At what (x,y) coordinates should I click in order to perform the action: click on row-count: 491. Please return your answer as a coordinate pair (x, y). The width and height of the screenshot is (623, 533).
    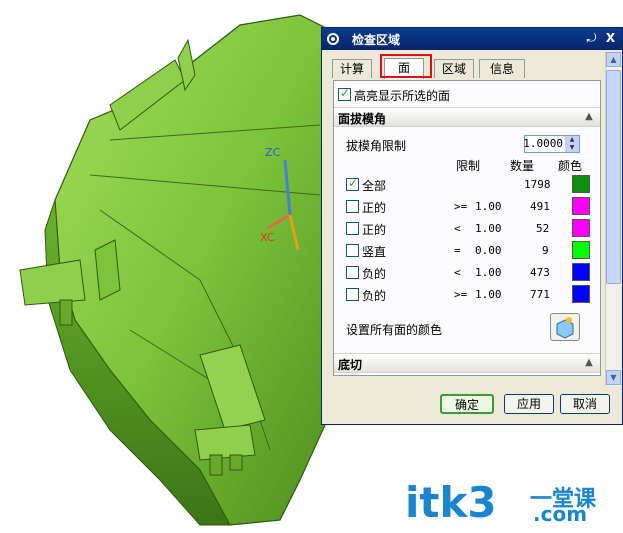
    Looking at the image, I should click on (540, 206).